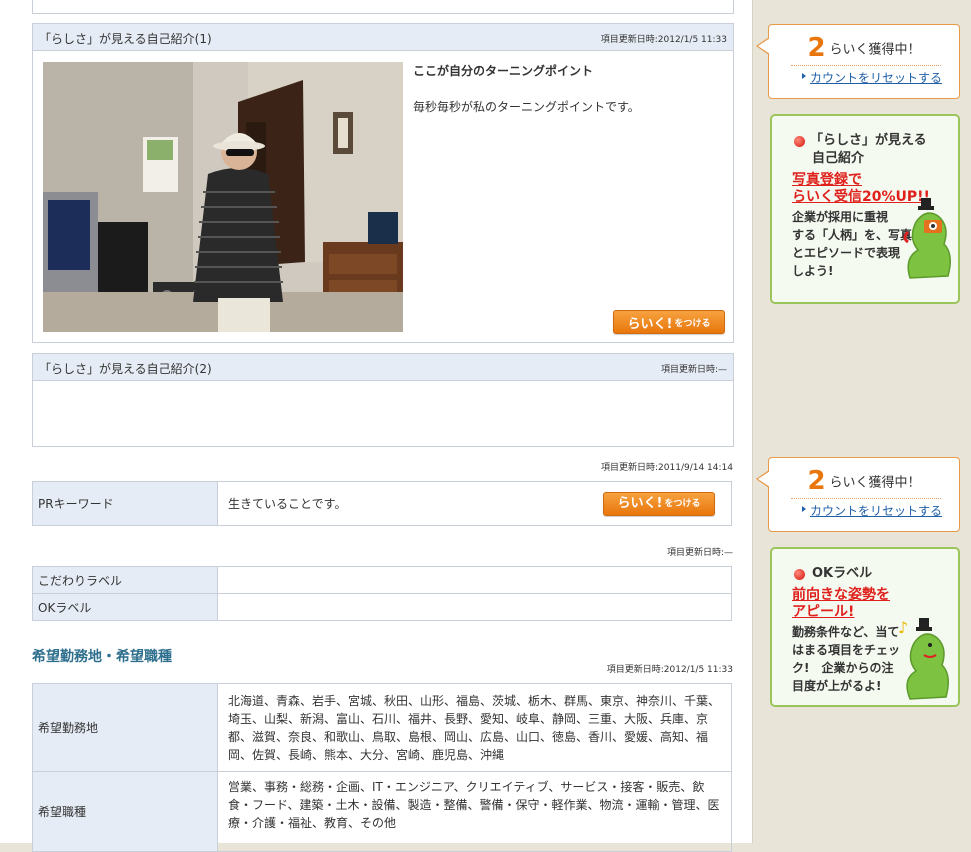  I want to click on table-row: こだわりラベル, so click(382, 580).